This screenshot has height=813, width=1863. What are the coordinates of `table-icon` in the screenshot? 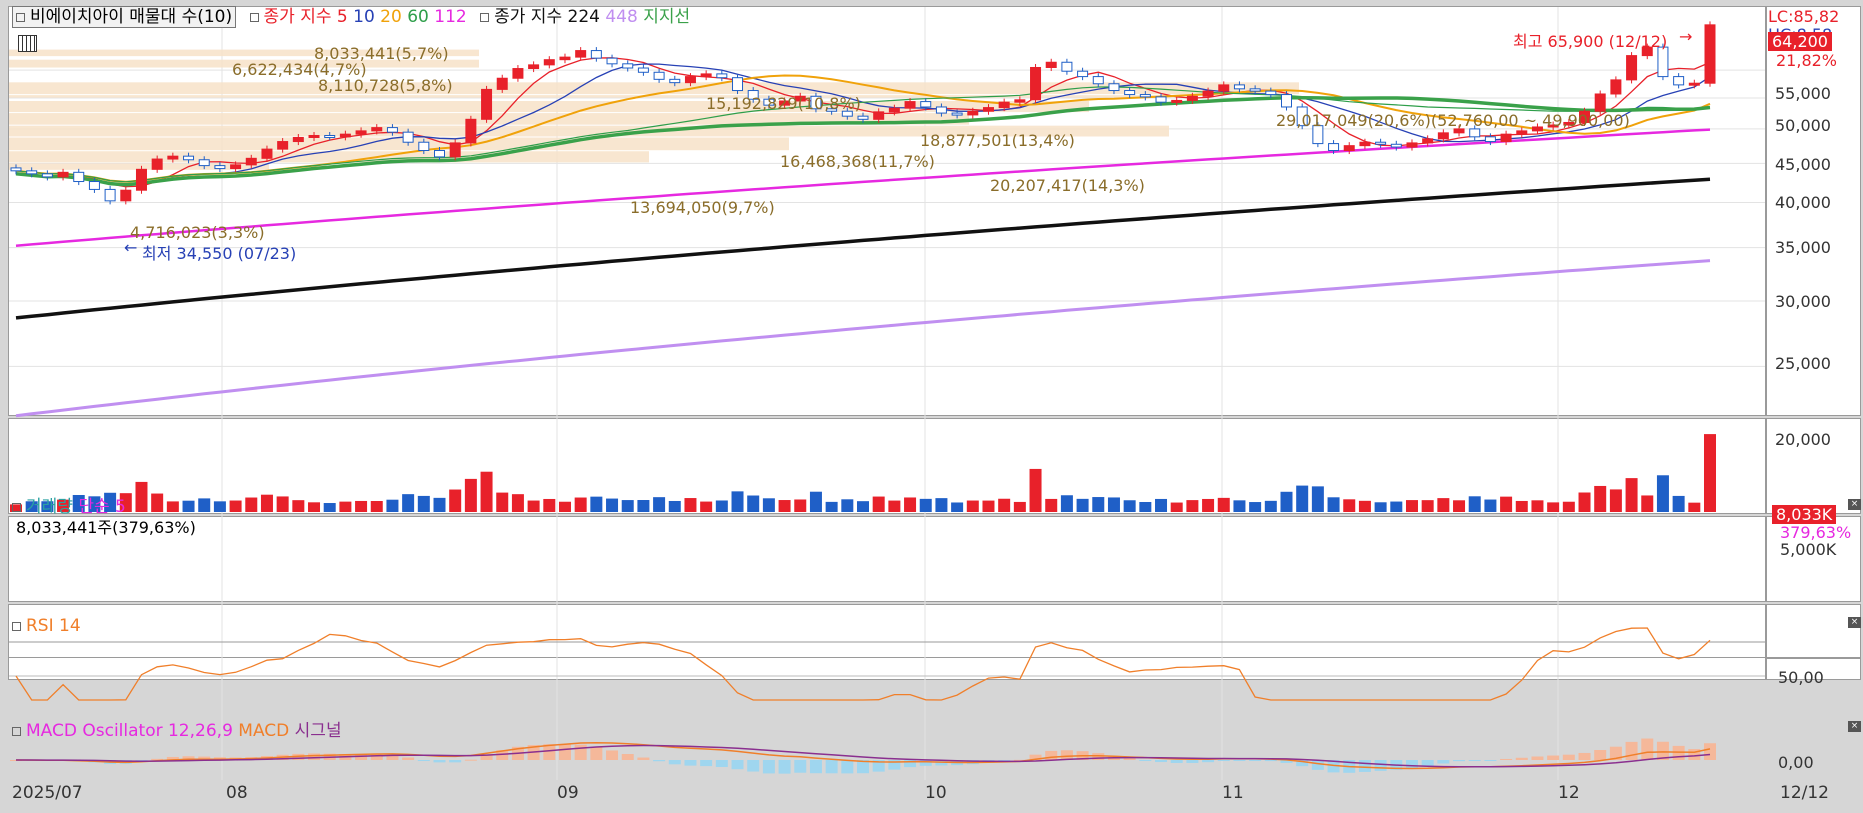 It's located at (27, 43).